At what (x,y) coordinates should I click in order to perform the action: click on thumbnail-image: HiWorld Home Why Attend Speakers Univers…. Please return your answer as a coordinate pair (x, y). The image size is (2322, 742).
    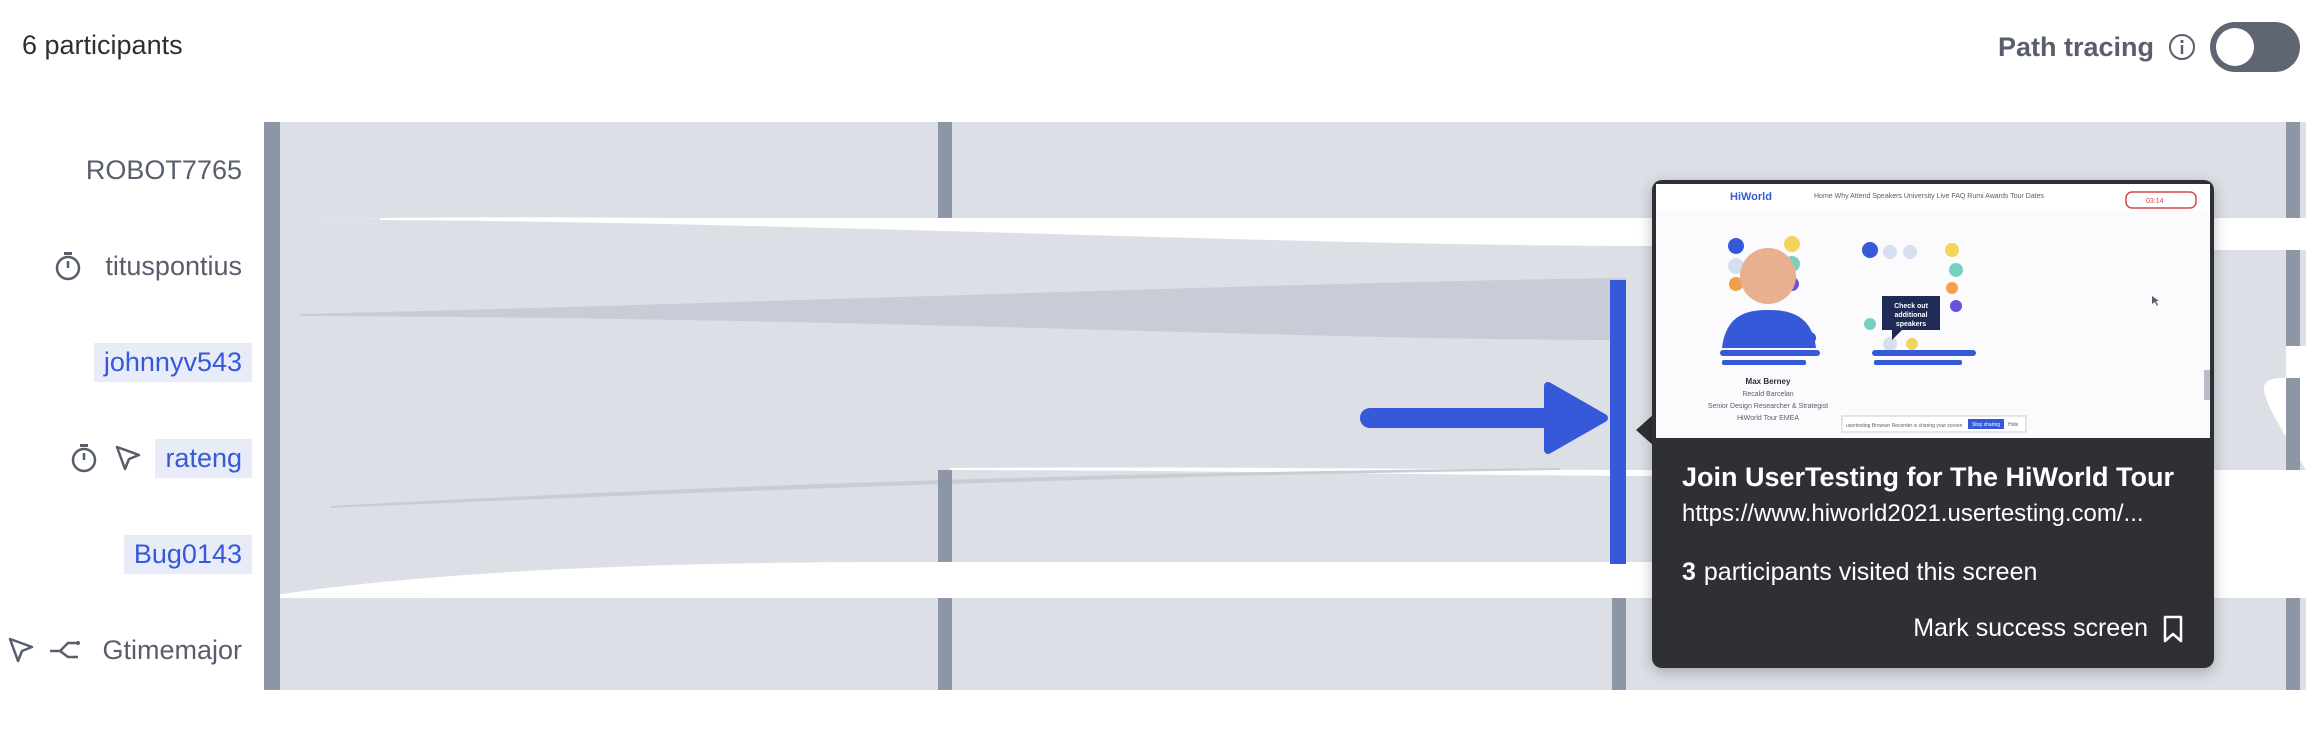
    Looking at the image, I should click on (1933, 311).